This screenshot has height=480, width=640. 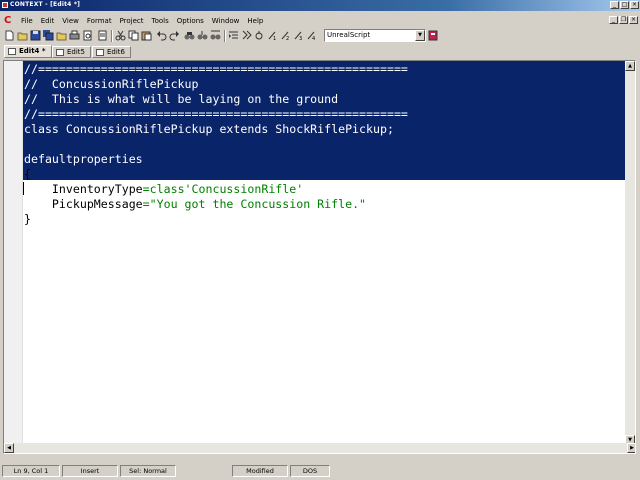 What do you see at coordinates (9, 35) in the screenshot?
I see `new-file-icon` at bounding box center [9, 35].